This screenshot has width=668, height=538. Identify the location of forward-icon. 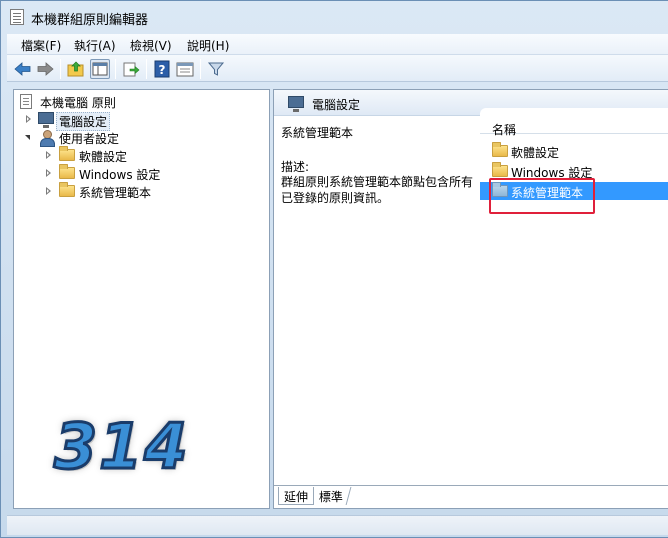
(45, 69).